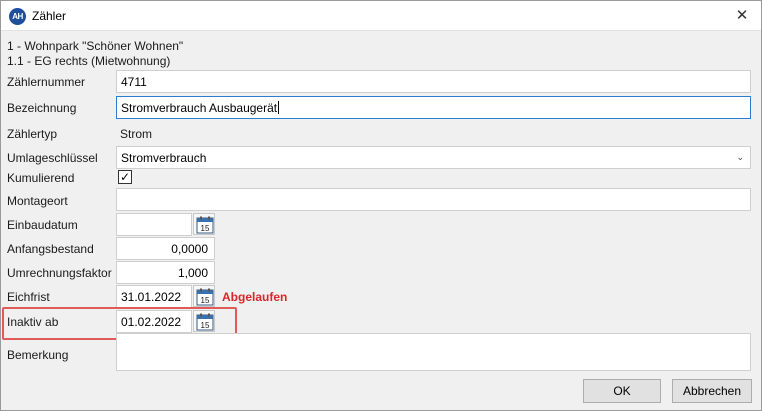 This screenshot has height=411, width=762. I want to click on umrechnungsfaktor-input: 1,000, so click(165, 272).